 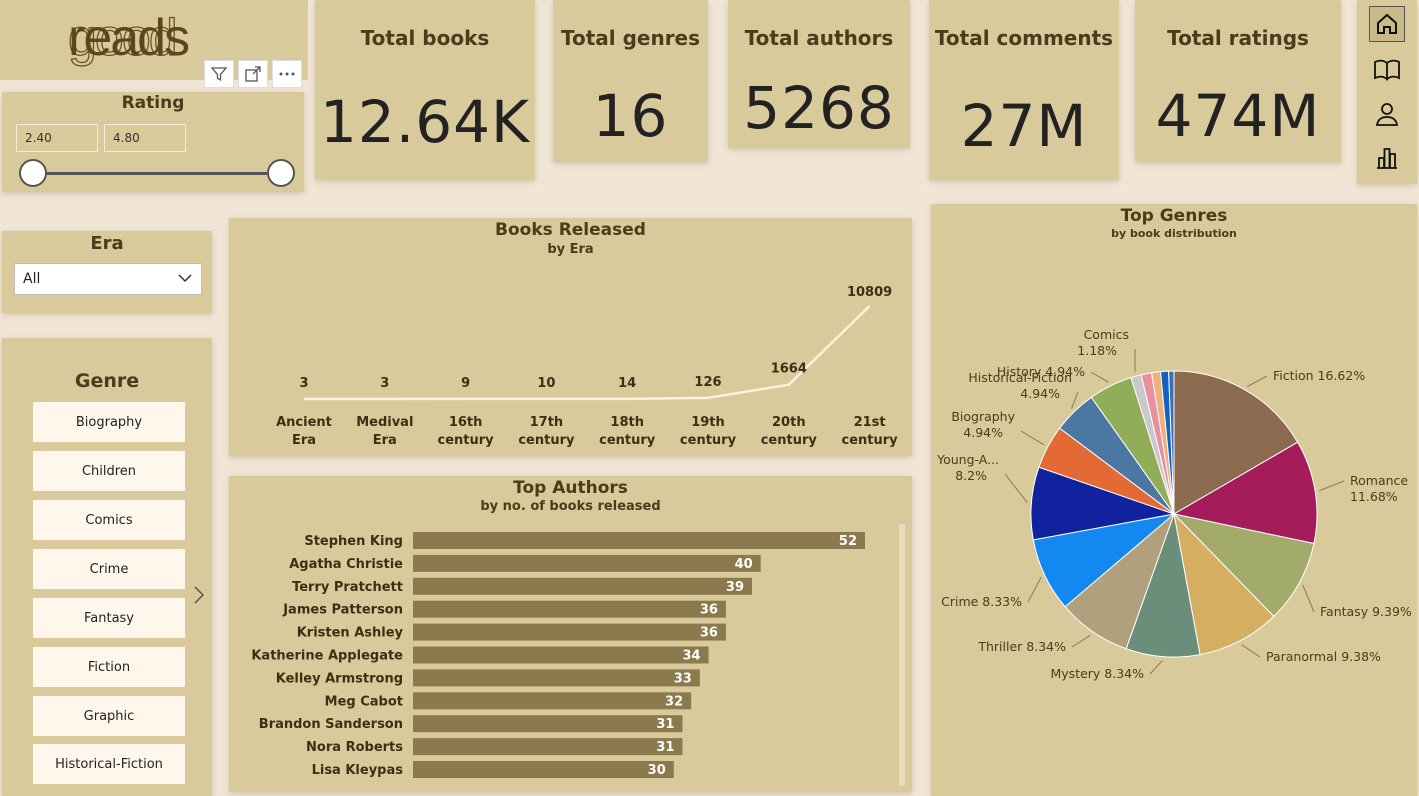 What do you see at coordinates (1041, 371) in the screenshot?
I see `pie-label: History 4.94%` at bounding box center [1041, 371].